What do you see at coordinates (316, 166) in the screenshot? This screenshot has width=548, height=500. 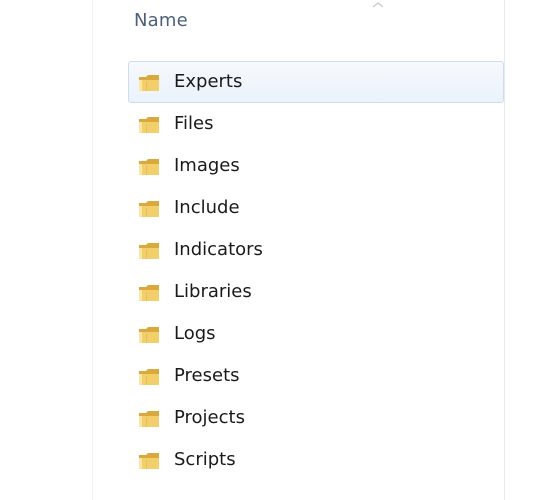 I see `file-row: Images` at bounding box center [316, 166].